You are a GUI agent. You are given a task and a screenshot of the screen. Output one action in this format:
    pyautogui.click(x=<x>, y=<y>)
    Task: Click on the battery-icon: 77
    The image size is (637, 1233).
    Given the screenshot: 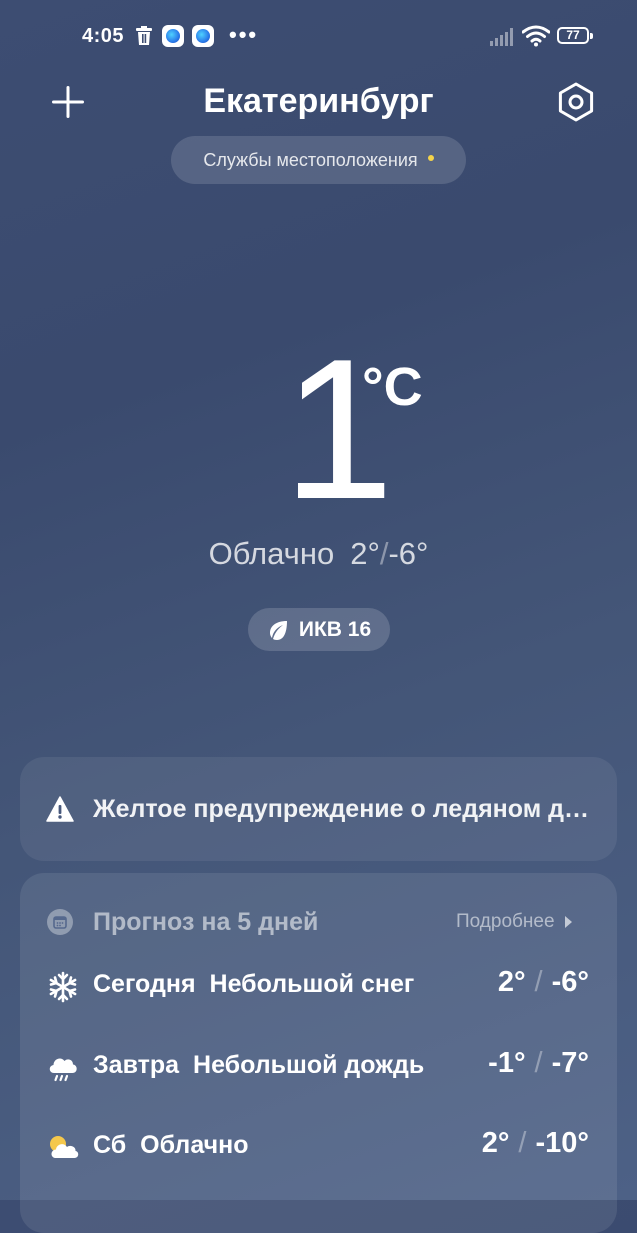 What is the action you would take?
    pyautogui.click(x=575, y=35)
    